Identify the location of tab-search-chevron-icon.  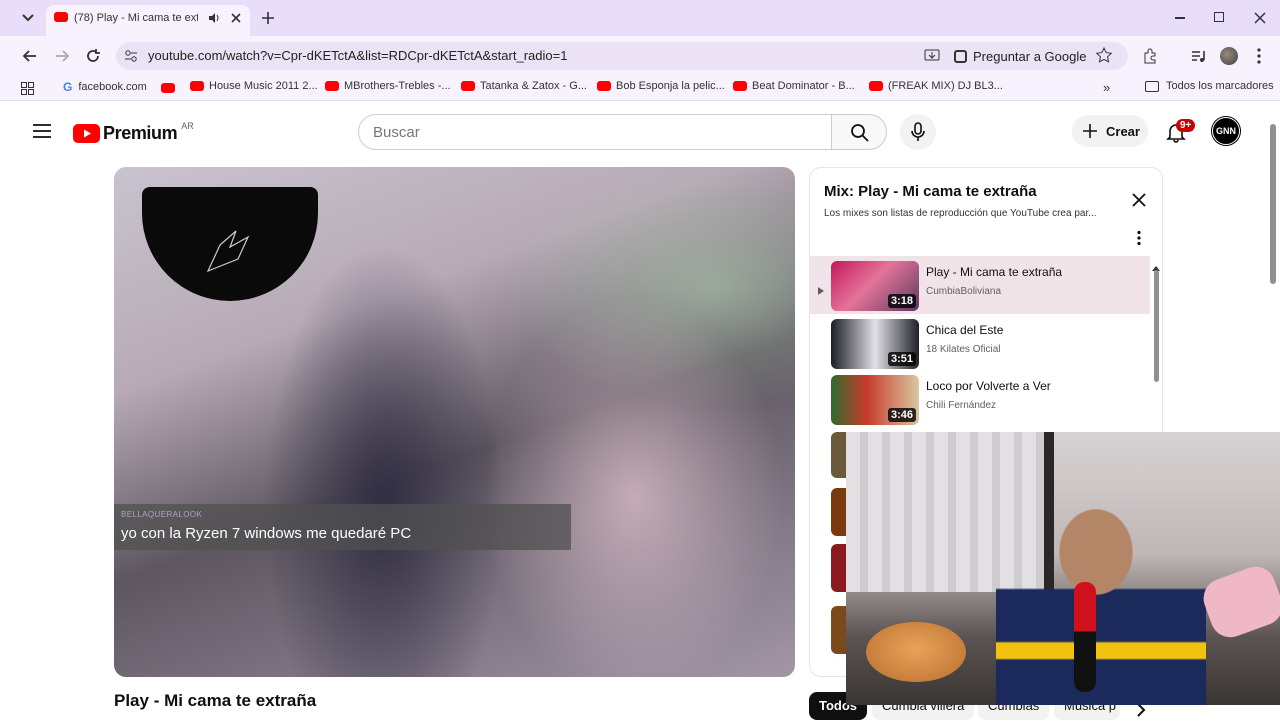
(28, 18).